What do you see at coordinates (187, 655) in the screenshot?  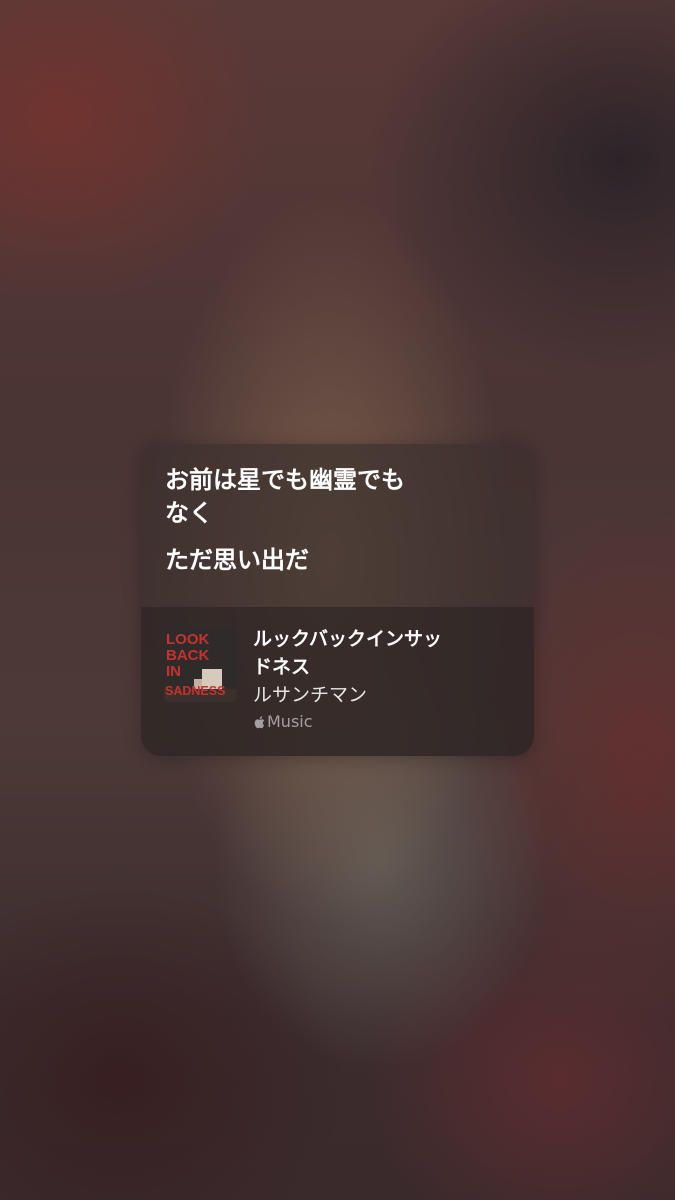 I see `album-text-back: BACK` at bounding box center [187, 655].